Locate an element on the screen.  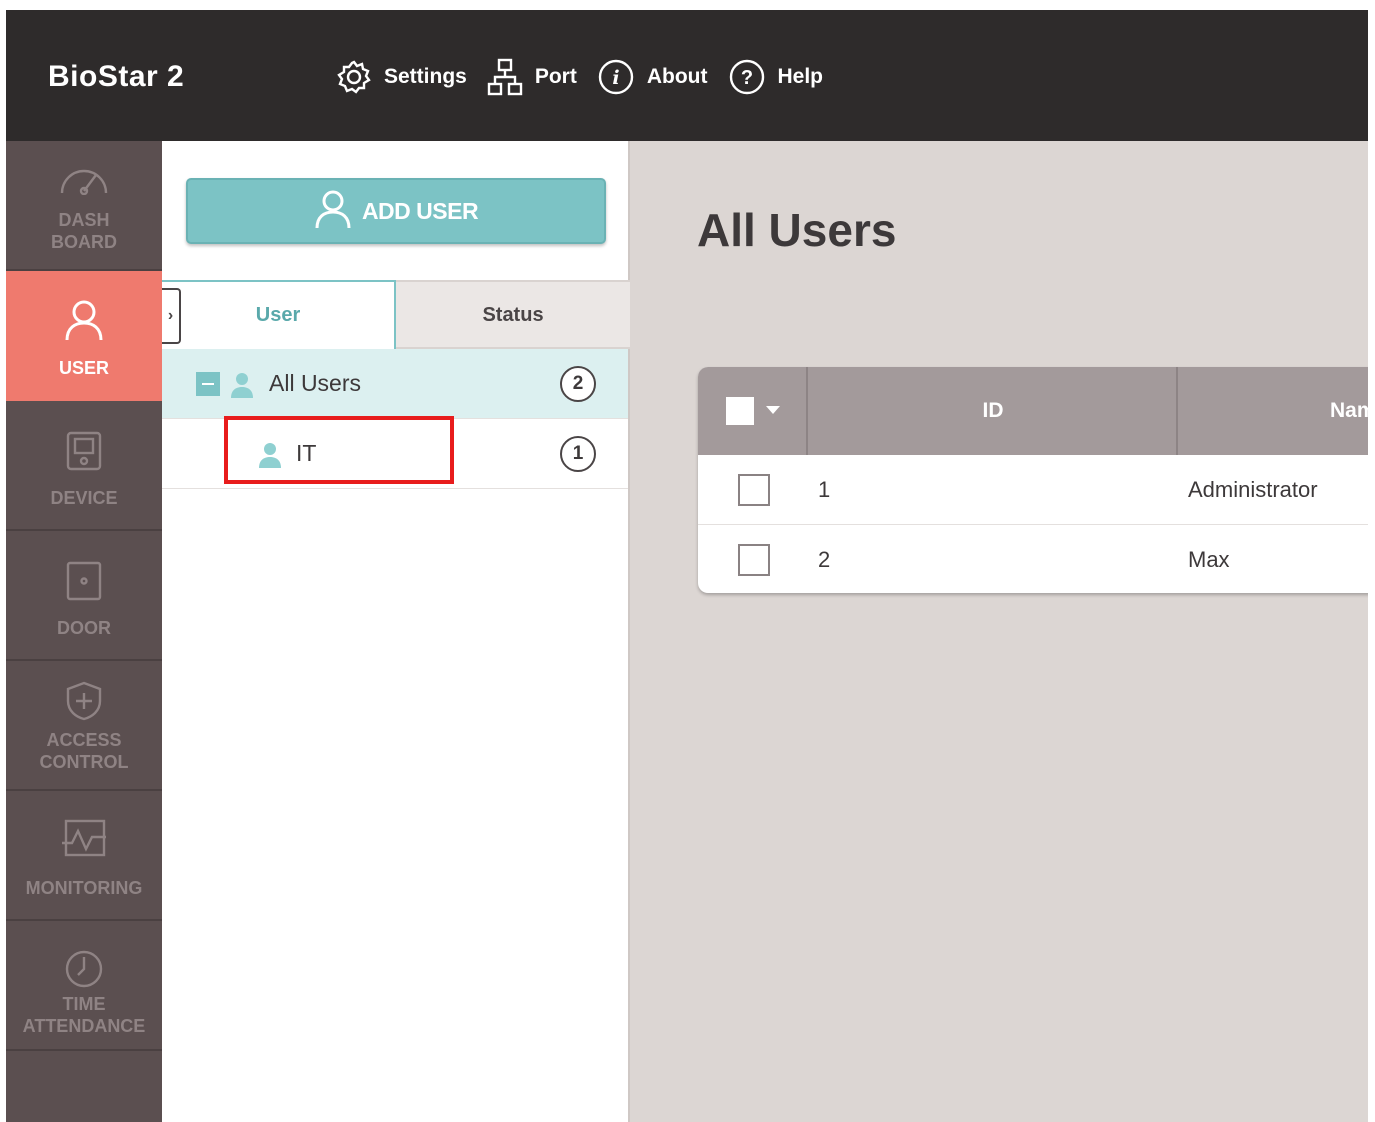
user-name-cell: Max is located at coordinates (1209, 559).